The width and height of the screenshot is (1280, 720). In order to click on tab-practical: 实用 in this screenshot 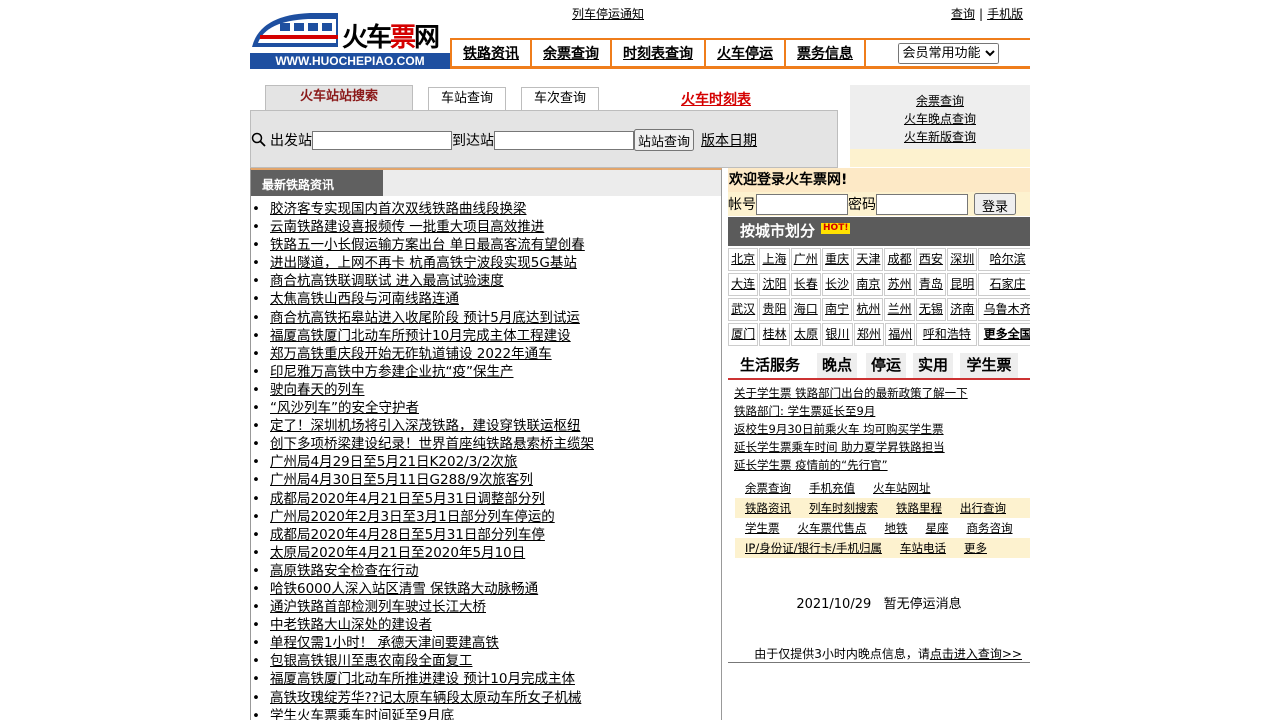, I will do `click(933, 365)`.